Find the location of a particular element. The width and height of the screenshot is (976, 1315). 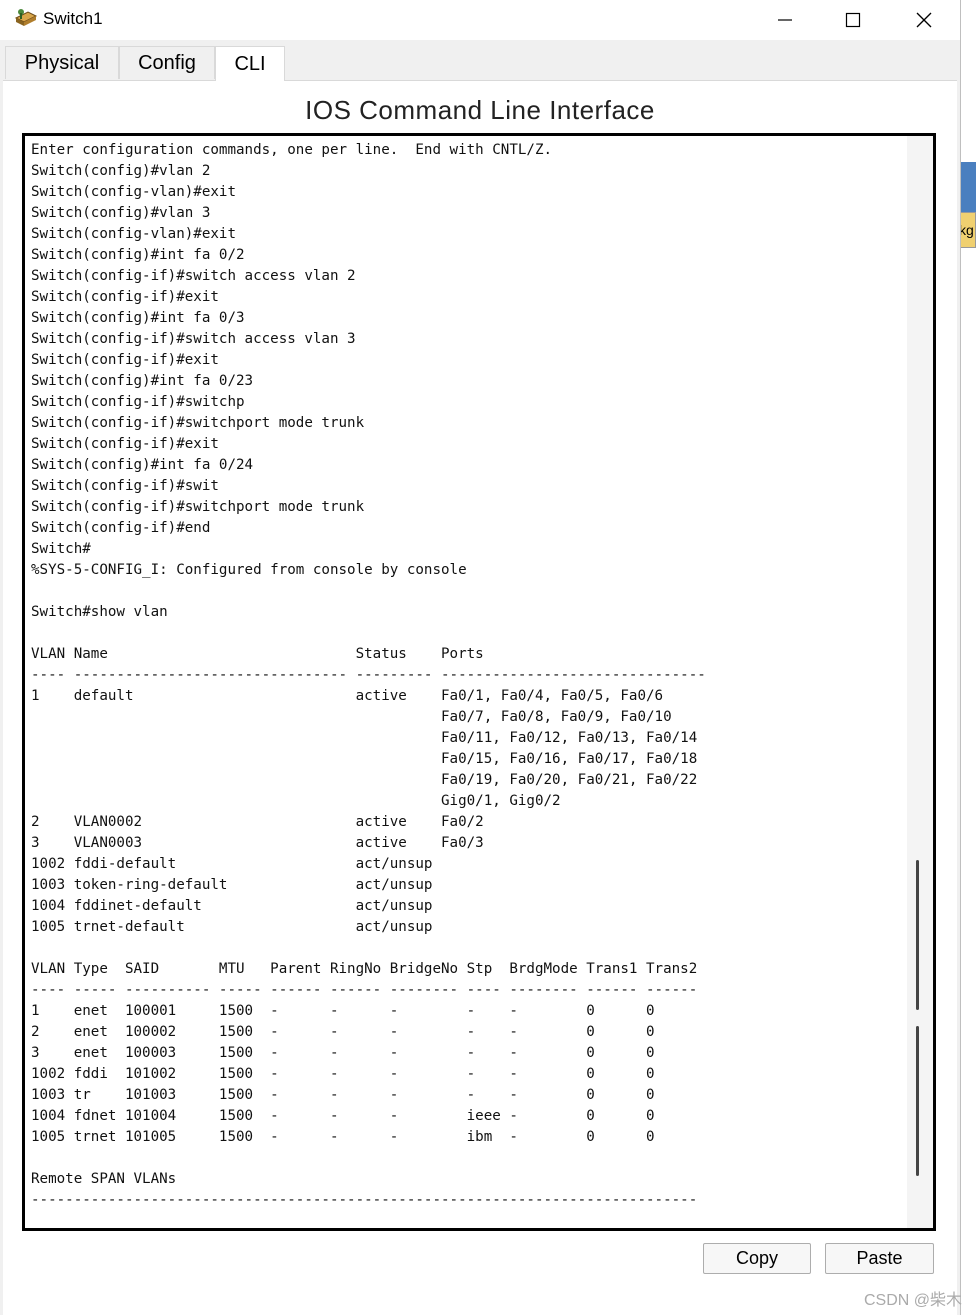

terminal-line: Switch(config-if)#switch access vlan 2 is located at coordinates (193, 276).